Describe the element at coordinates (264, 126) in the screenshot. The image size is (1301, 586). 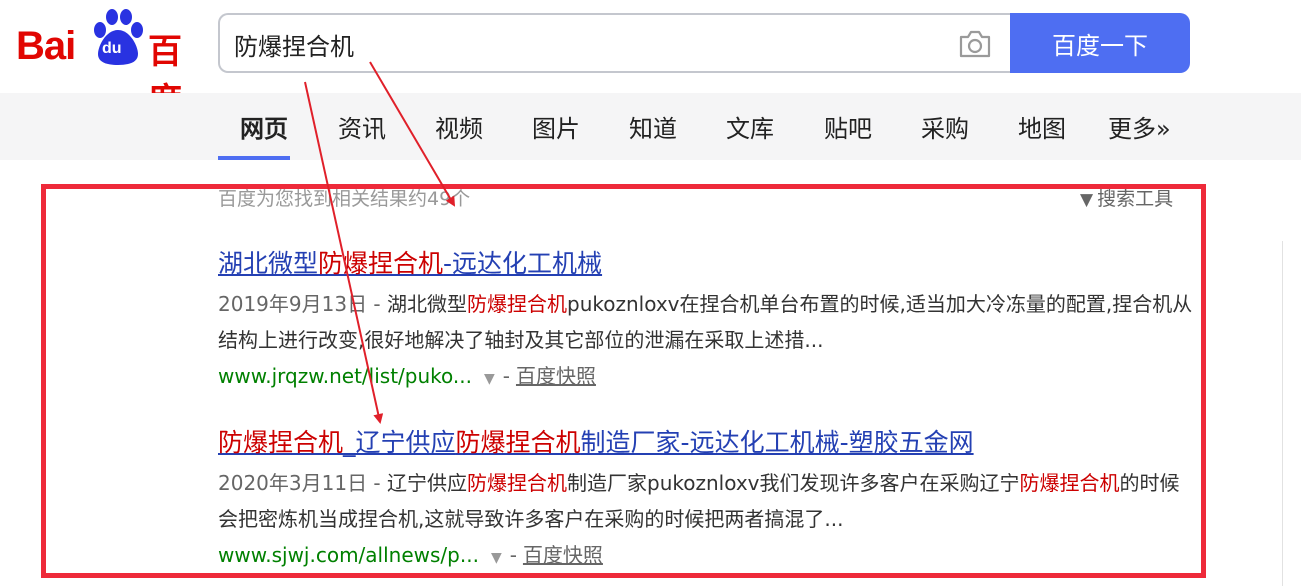
I see `tab-web: 网页` at that location.